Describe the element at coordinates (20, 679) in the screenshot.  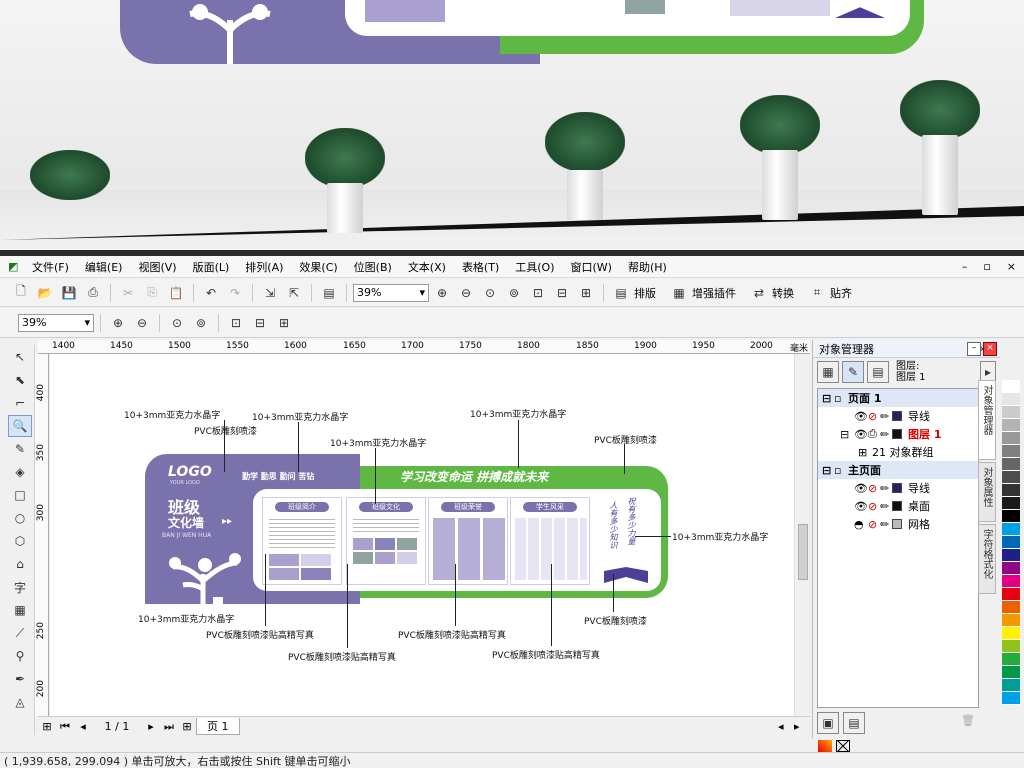
I see `outline-pen-icon: ✒` at that location.